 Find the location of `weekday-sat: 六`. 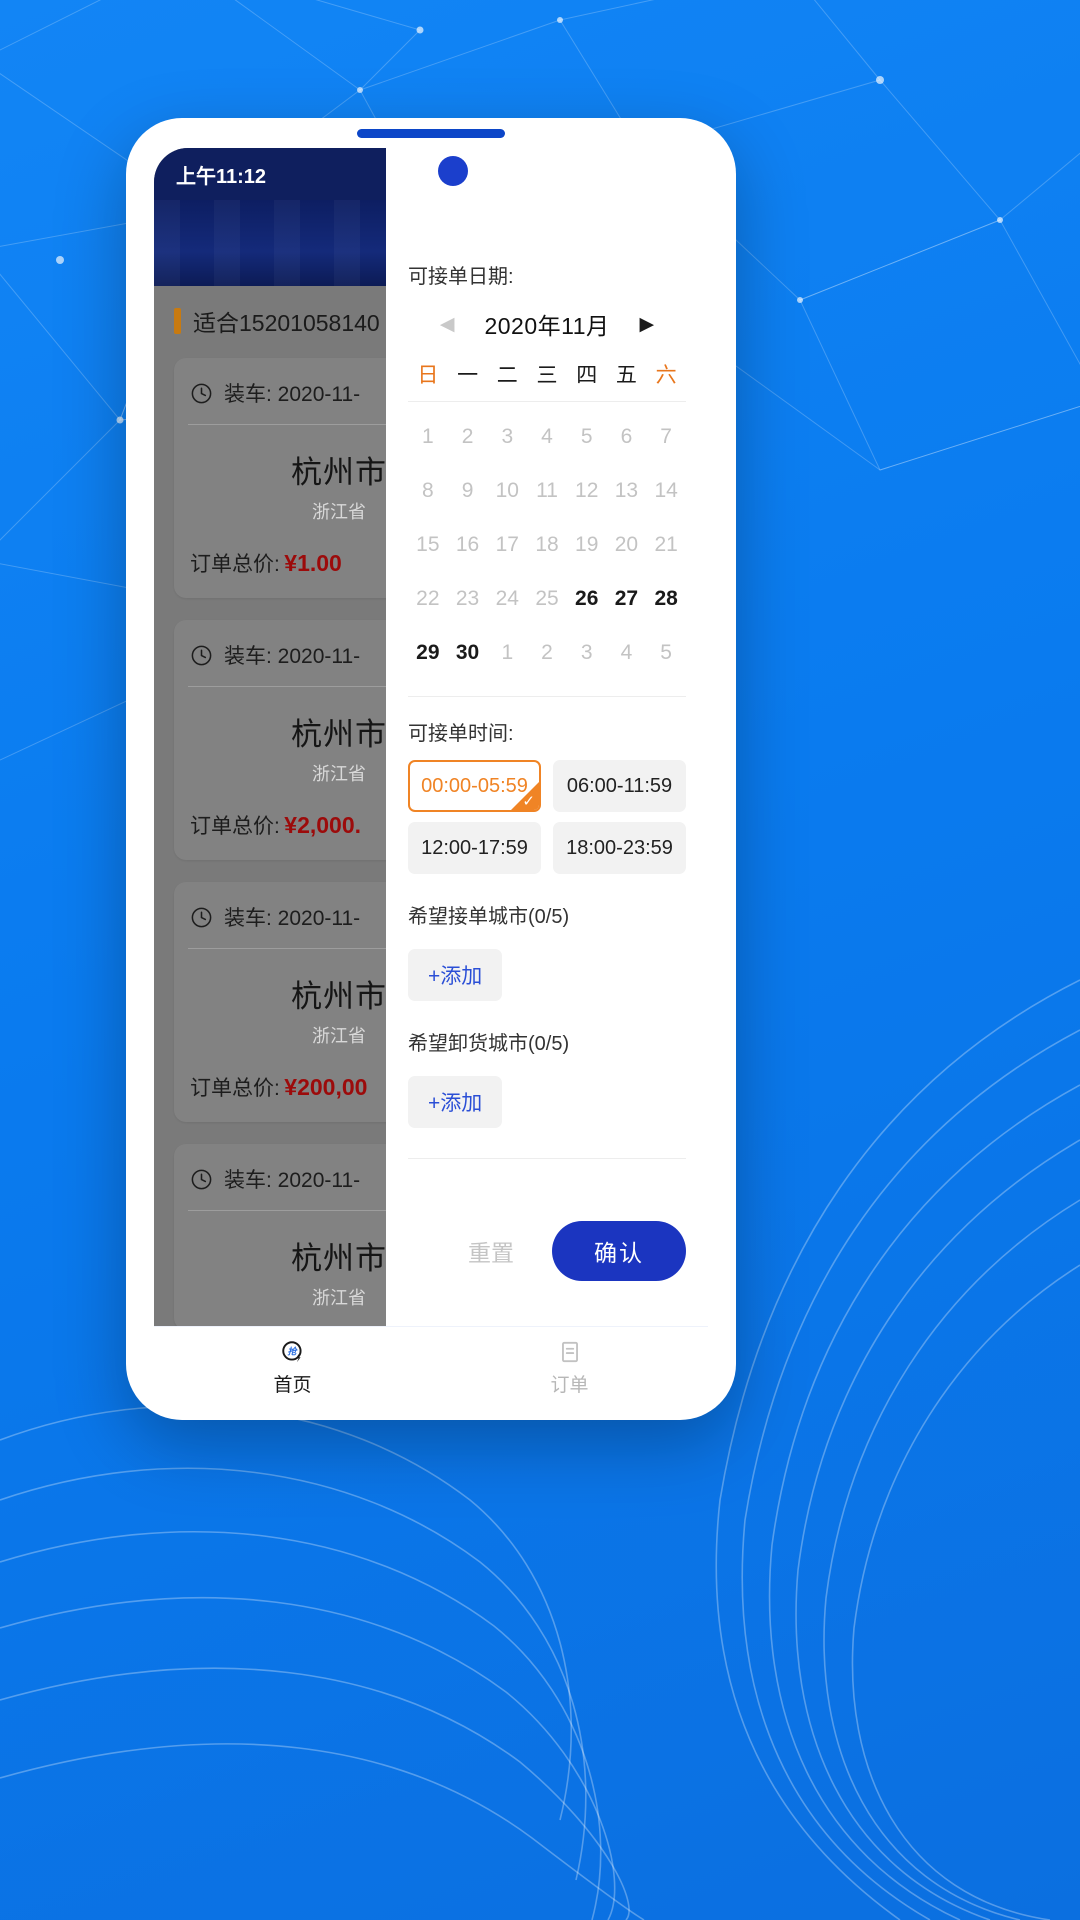

weekday-sat: 六 is located at coordinates (666, 375).